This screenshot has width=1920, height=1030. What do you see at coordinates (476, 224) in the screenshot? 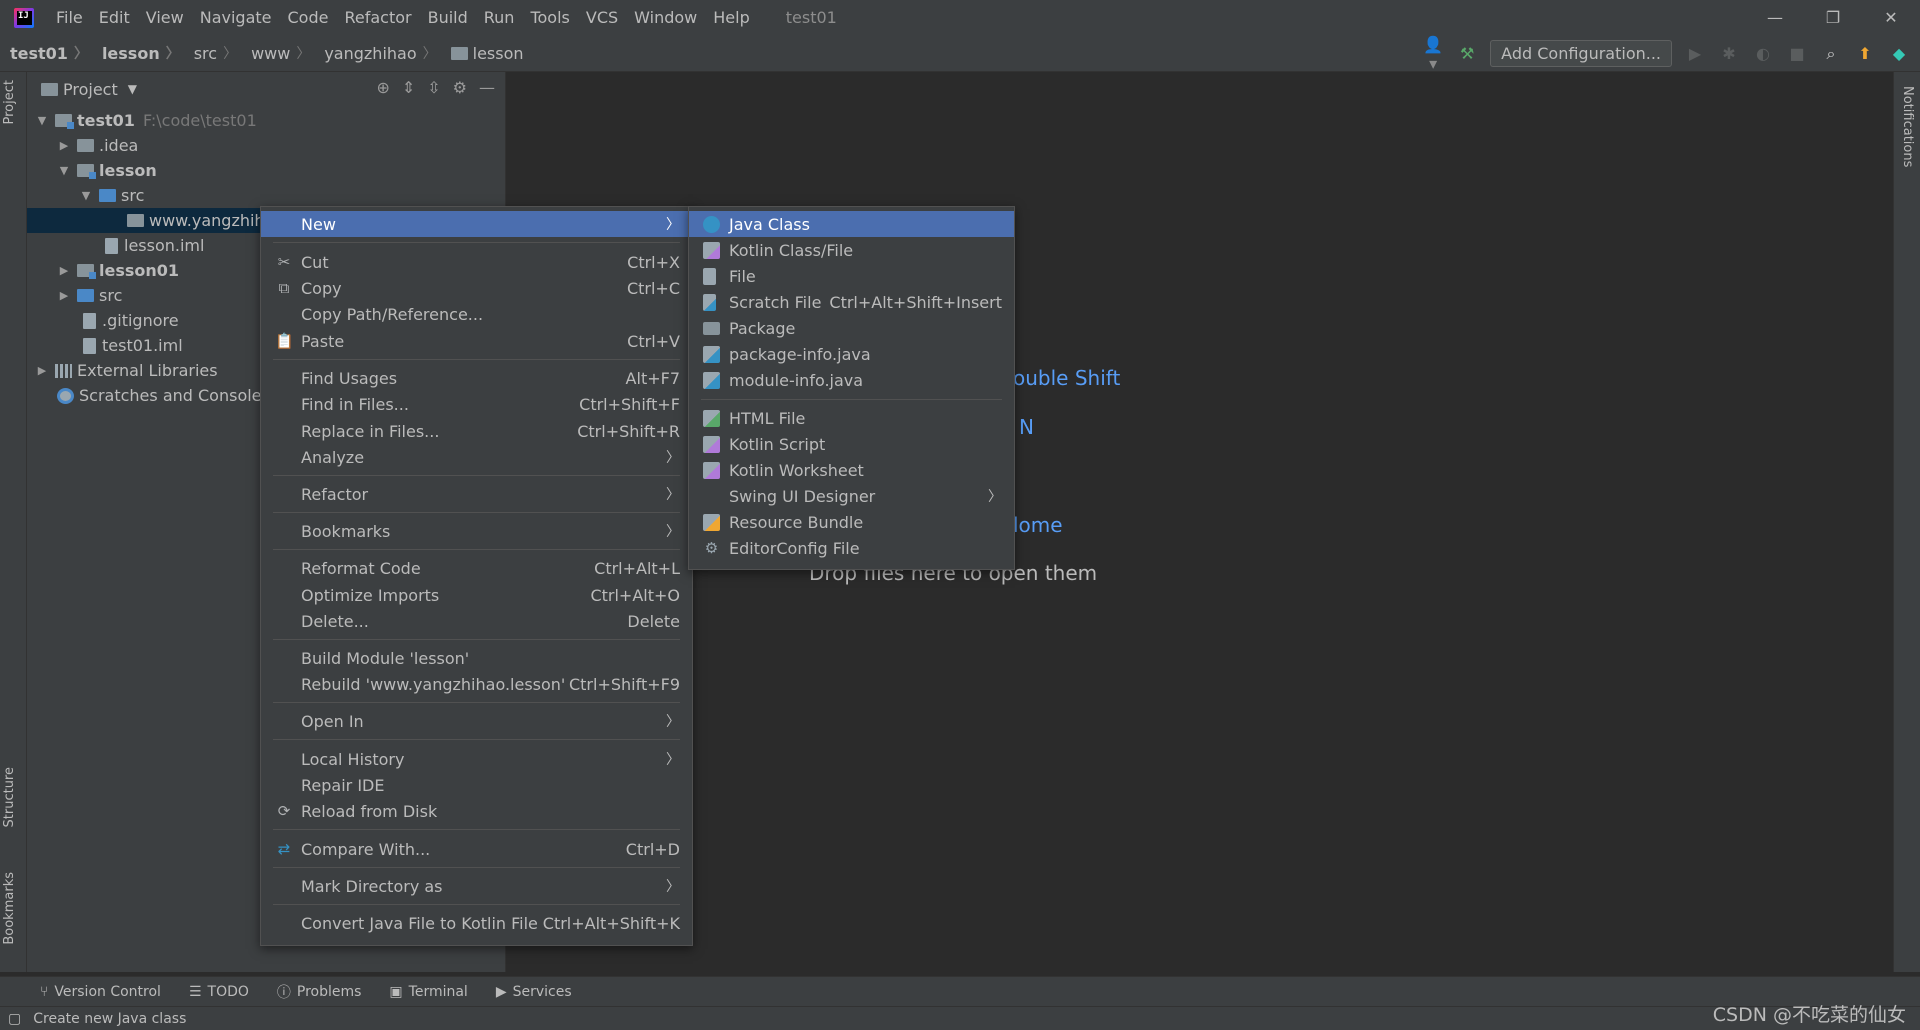
I see `menu-item-new: New 〉` at bounding box center [476, 224].